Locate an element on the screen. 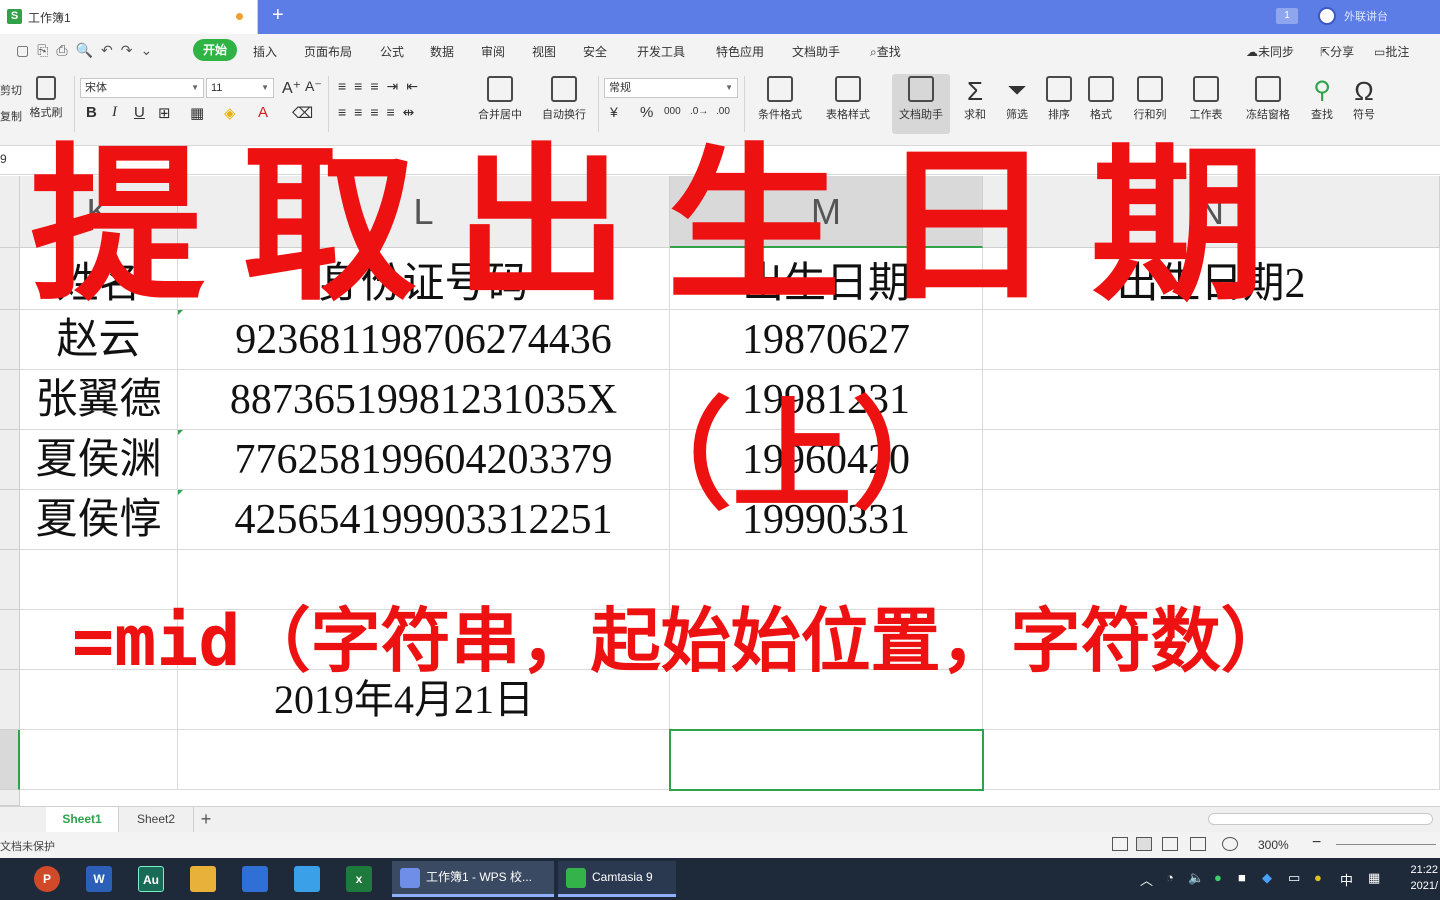 The height and width of the screenshot is (900, 1440). increase-decimal-icon: .0→ is located at coordinates (699, 111).